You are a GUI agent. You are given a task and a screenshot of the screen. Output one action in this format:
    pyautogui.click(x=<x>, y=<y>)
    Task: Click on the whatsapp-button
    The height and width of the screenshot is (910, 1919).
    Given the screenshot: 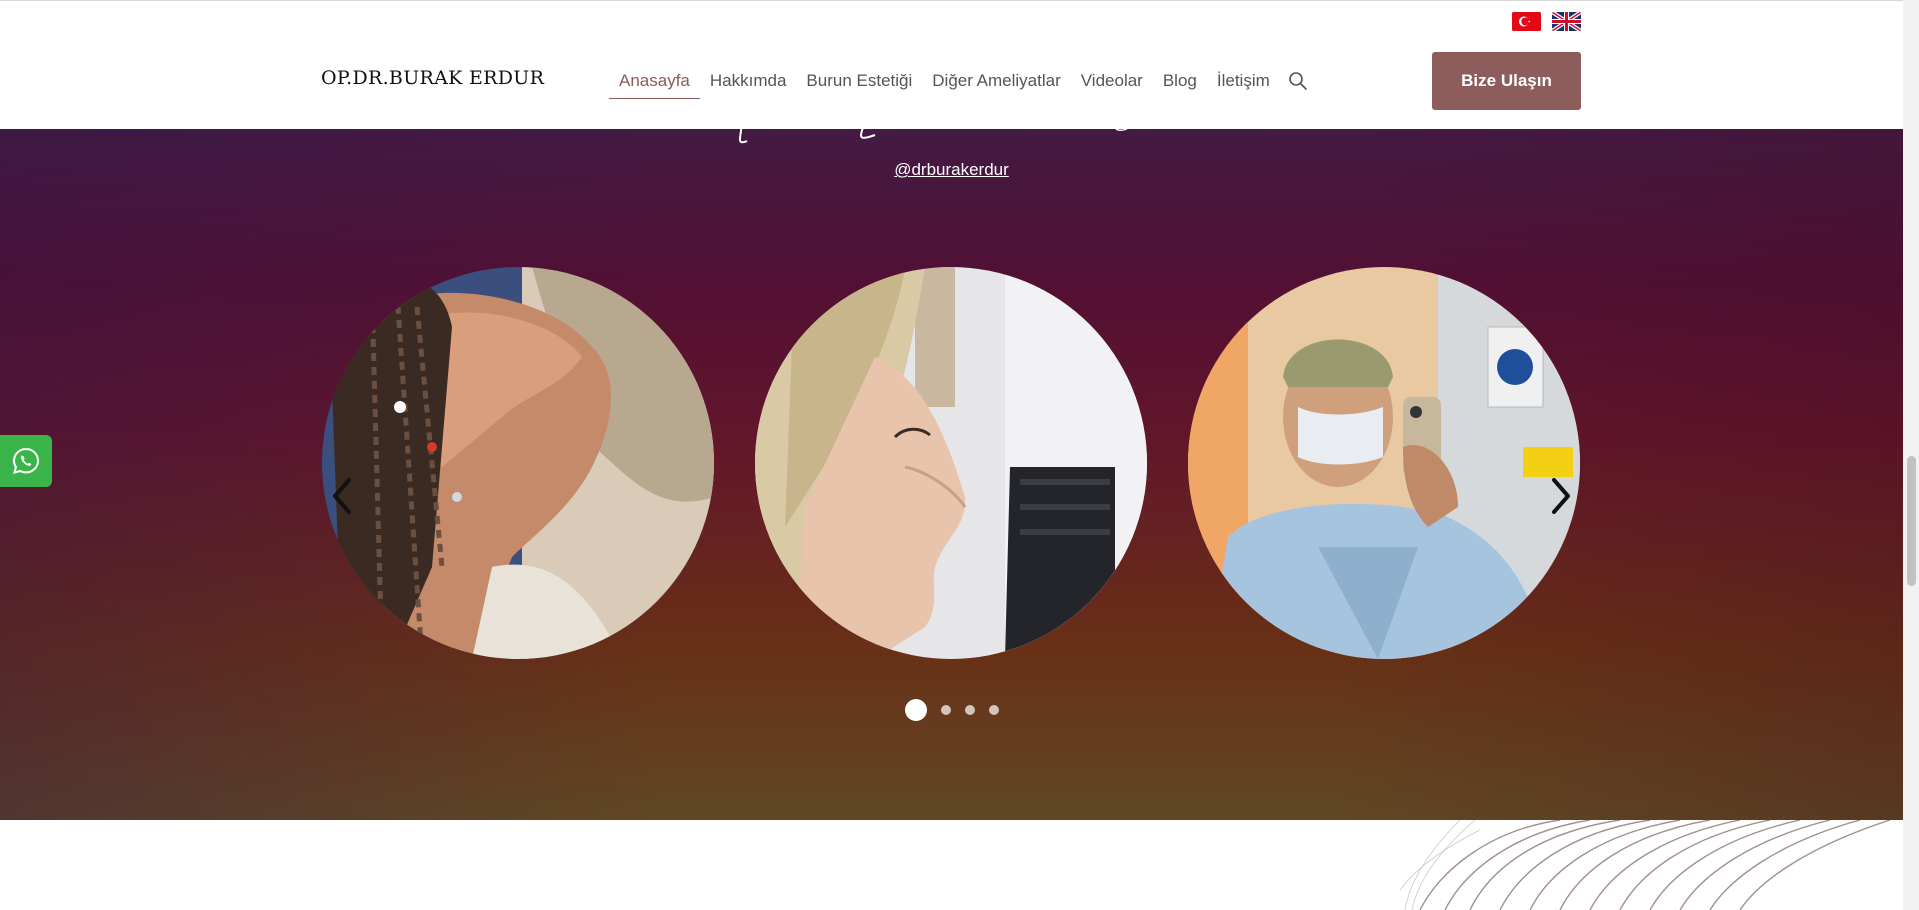 What is the action you would take?
    pyautogui.click(x=26, y=461)
    